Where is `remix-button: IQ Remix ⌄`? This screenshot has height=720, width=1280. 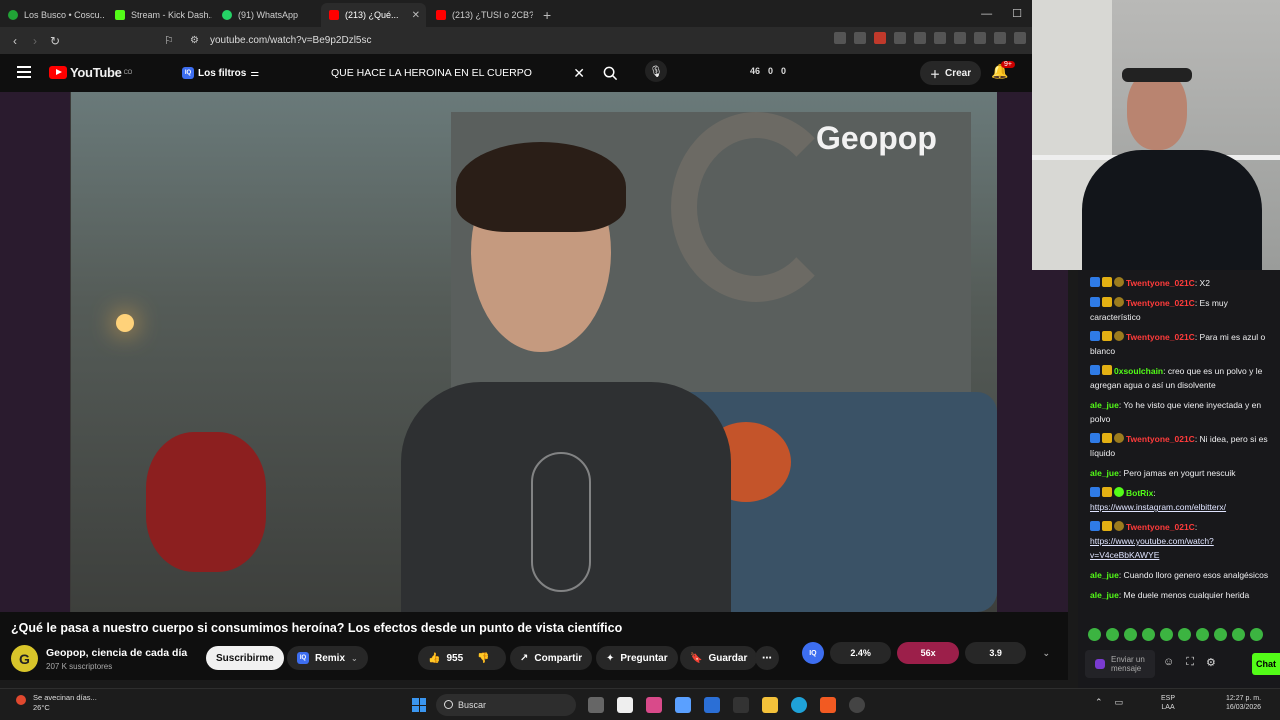 remix-button: IQ Remix ⌄ is located at coordinates (327, 658).